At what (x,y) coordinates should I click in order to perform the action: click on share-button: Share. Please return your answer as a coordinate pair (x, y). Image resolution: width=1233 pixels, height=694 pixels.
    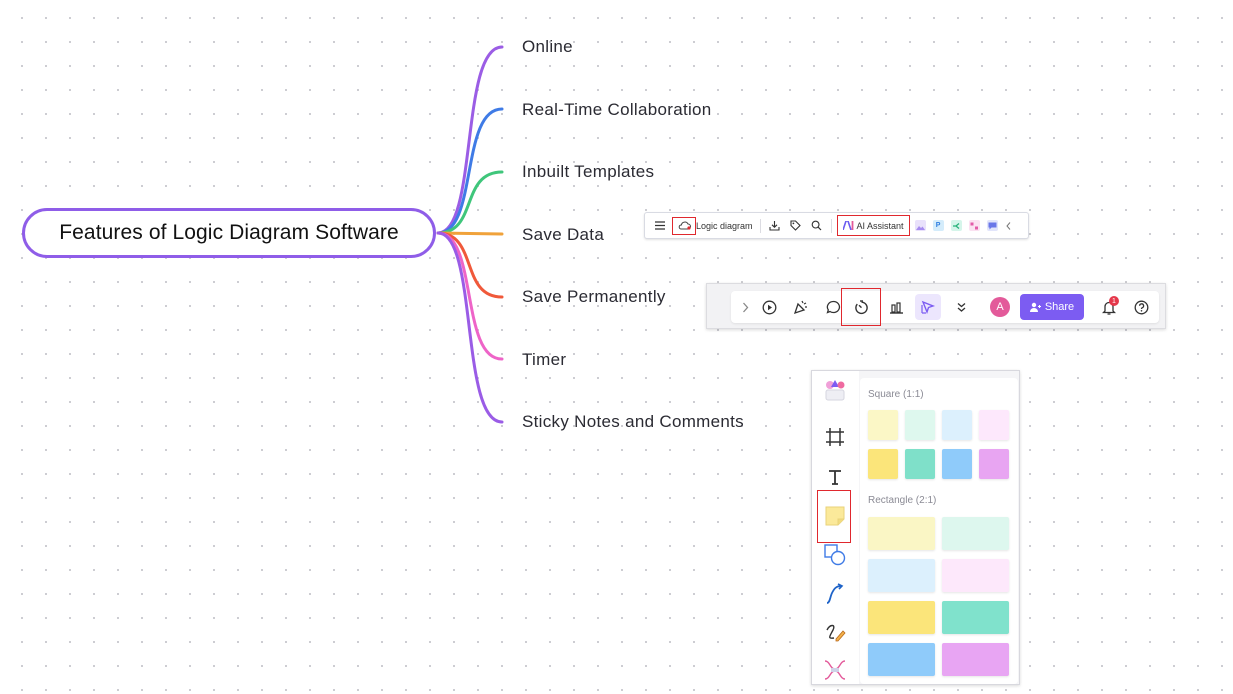
    Looking at the image, I should click on (1052, 307).